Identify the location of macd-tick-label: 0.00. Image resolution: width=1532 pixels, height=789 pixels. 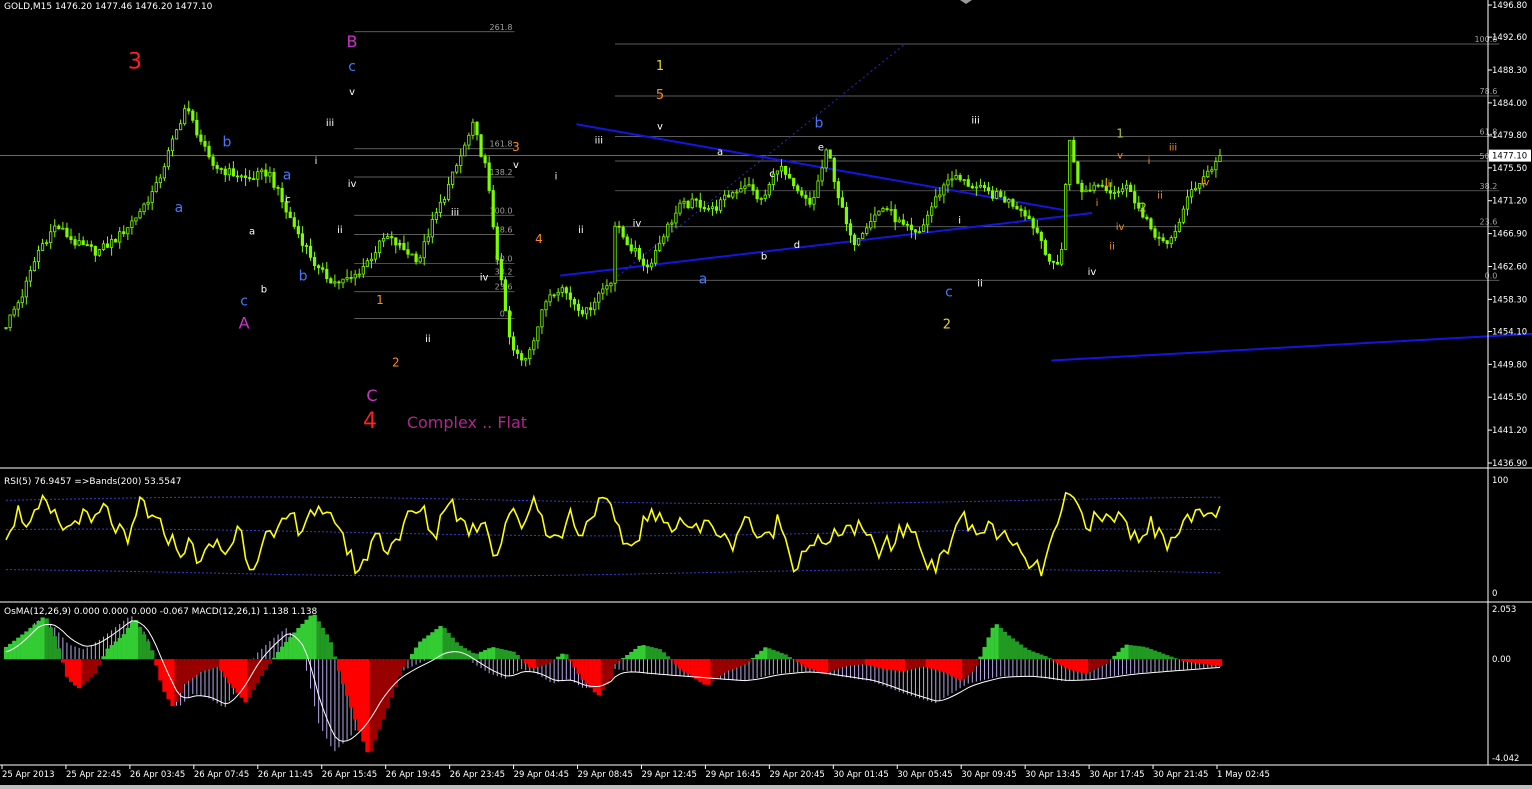
(1501, 660).